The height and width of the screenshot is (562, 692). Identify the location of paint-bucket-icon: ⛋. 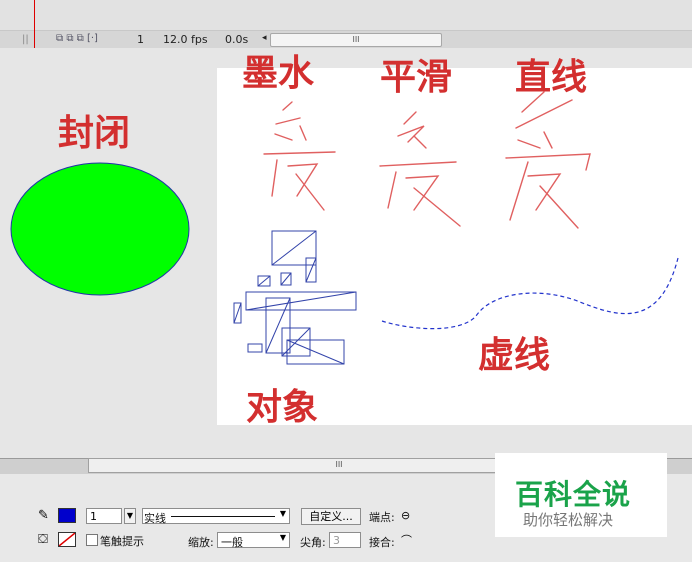
(43, 539).